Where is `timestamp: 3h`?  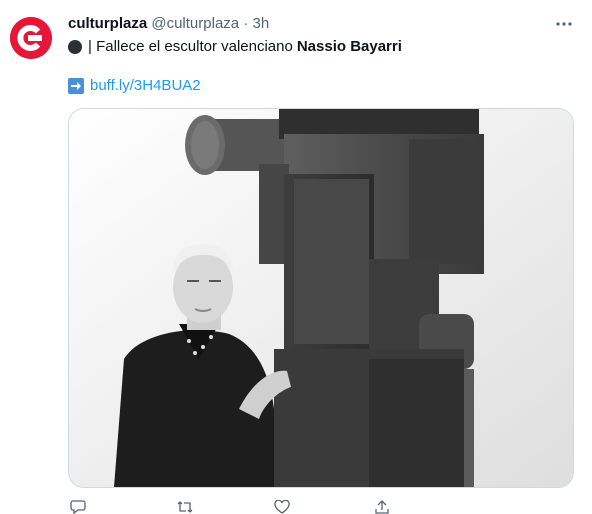
timestamp: 3h is located at coordinates (260, 23).